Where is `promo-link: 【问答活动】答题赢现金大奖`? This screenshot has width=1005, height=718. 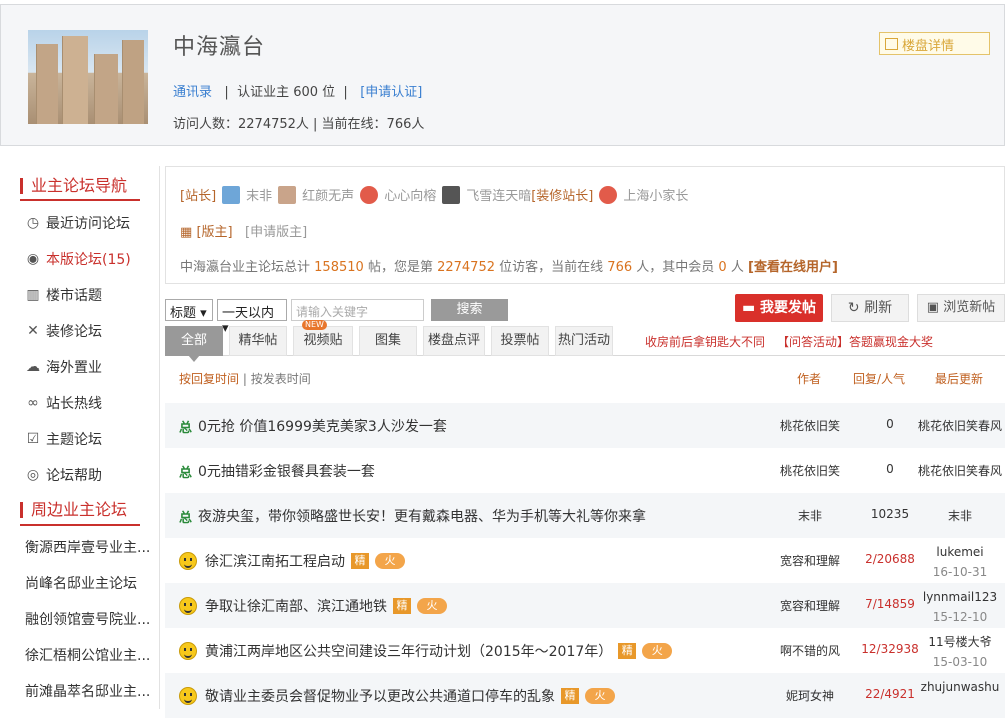
promo-link: 【问答活动】答题赢现金大奖 is located at coordinates (855, 341).